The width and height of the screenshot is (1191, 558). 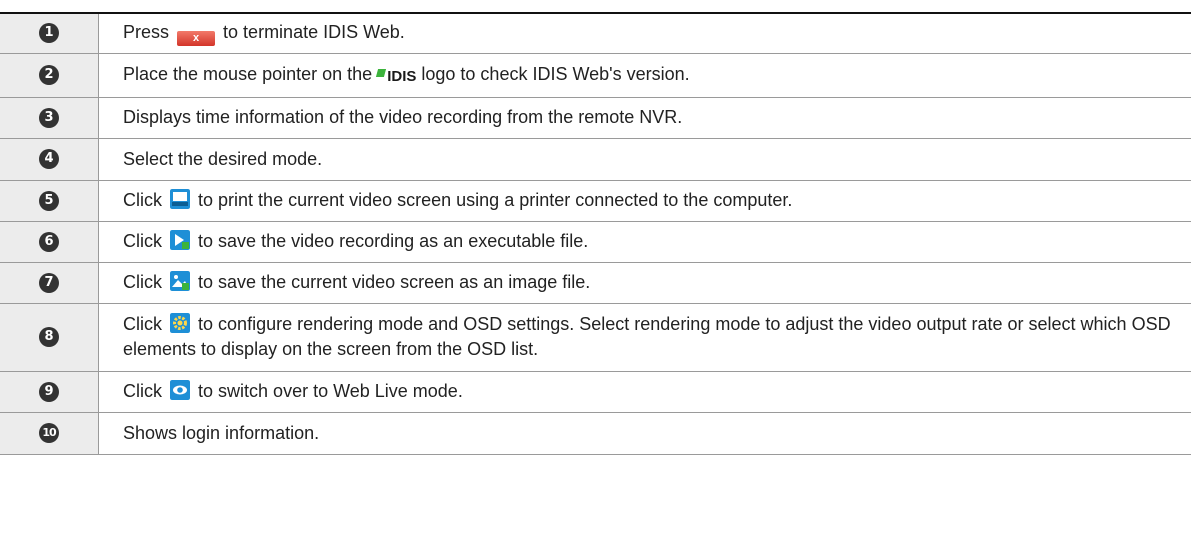 I want to click on number-badge: 4, so click(x=49, y=159).